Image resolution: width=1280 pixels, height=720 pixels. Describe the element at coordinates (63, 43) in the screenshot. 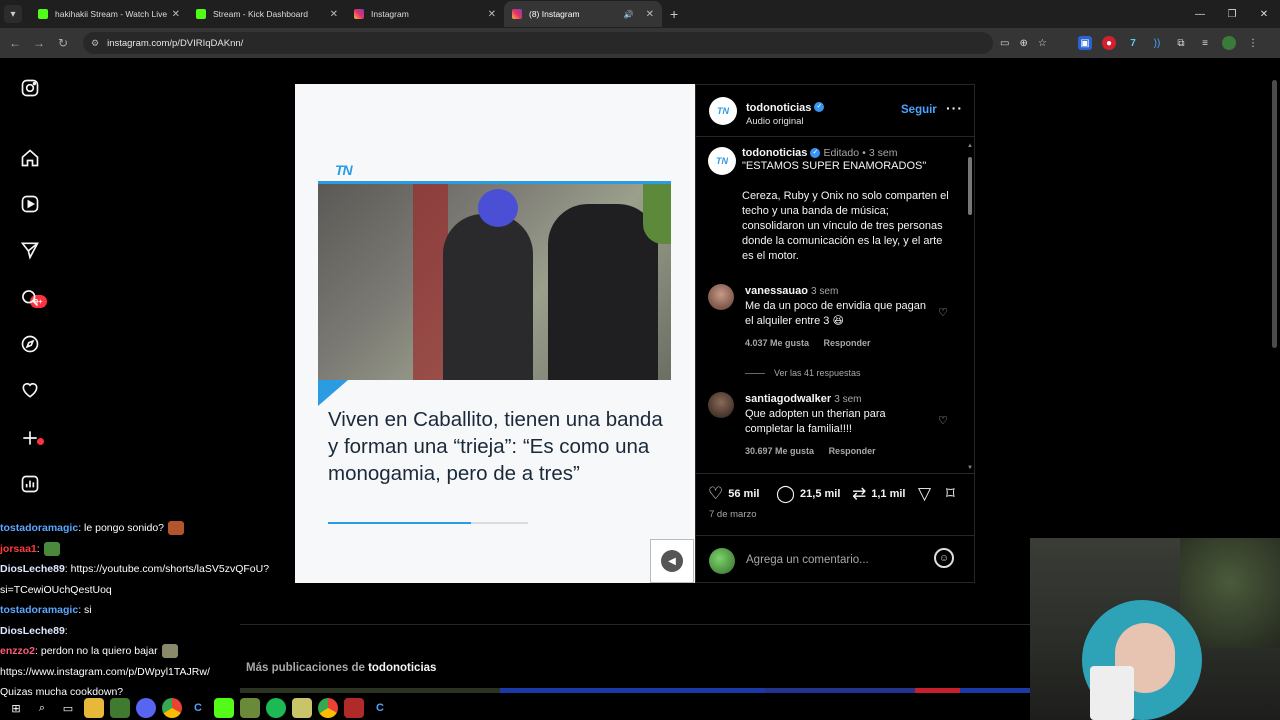

I see `reload-icon: ↻` at that location.